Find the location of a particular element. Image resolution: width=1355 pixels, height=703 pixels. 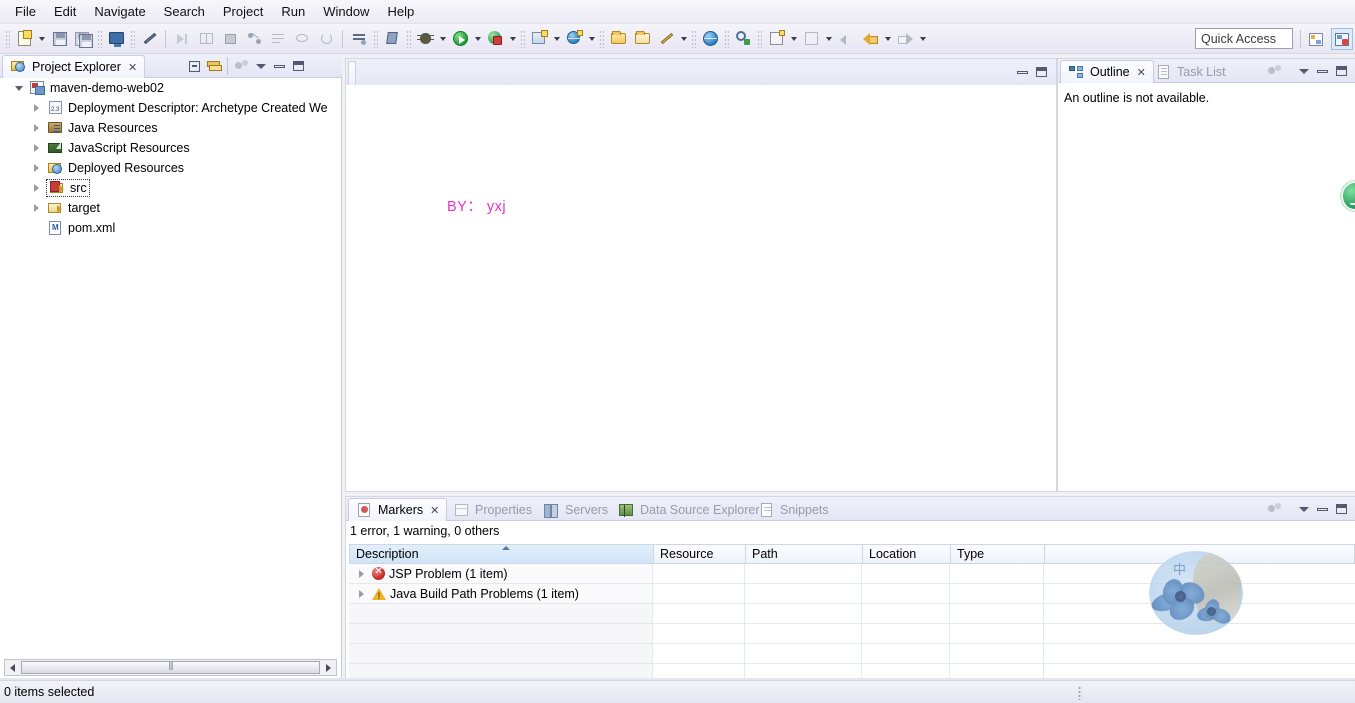

tree-item-maven-demo-web02: maven-demo-web02 is located at coordinates (170, 88).